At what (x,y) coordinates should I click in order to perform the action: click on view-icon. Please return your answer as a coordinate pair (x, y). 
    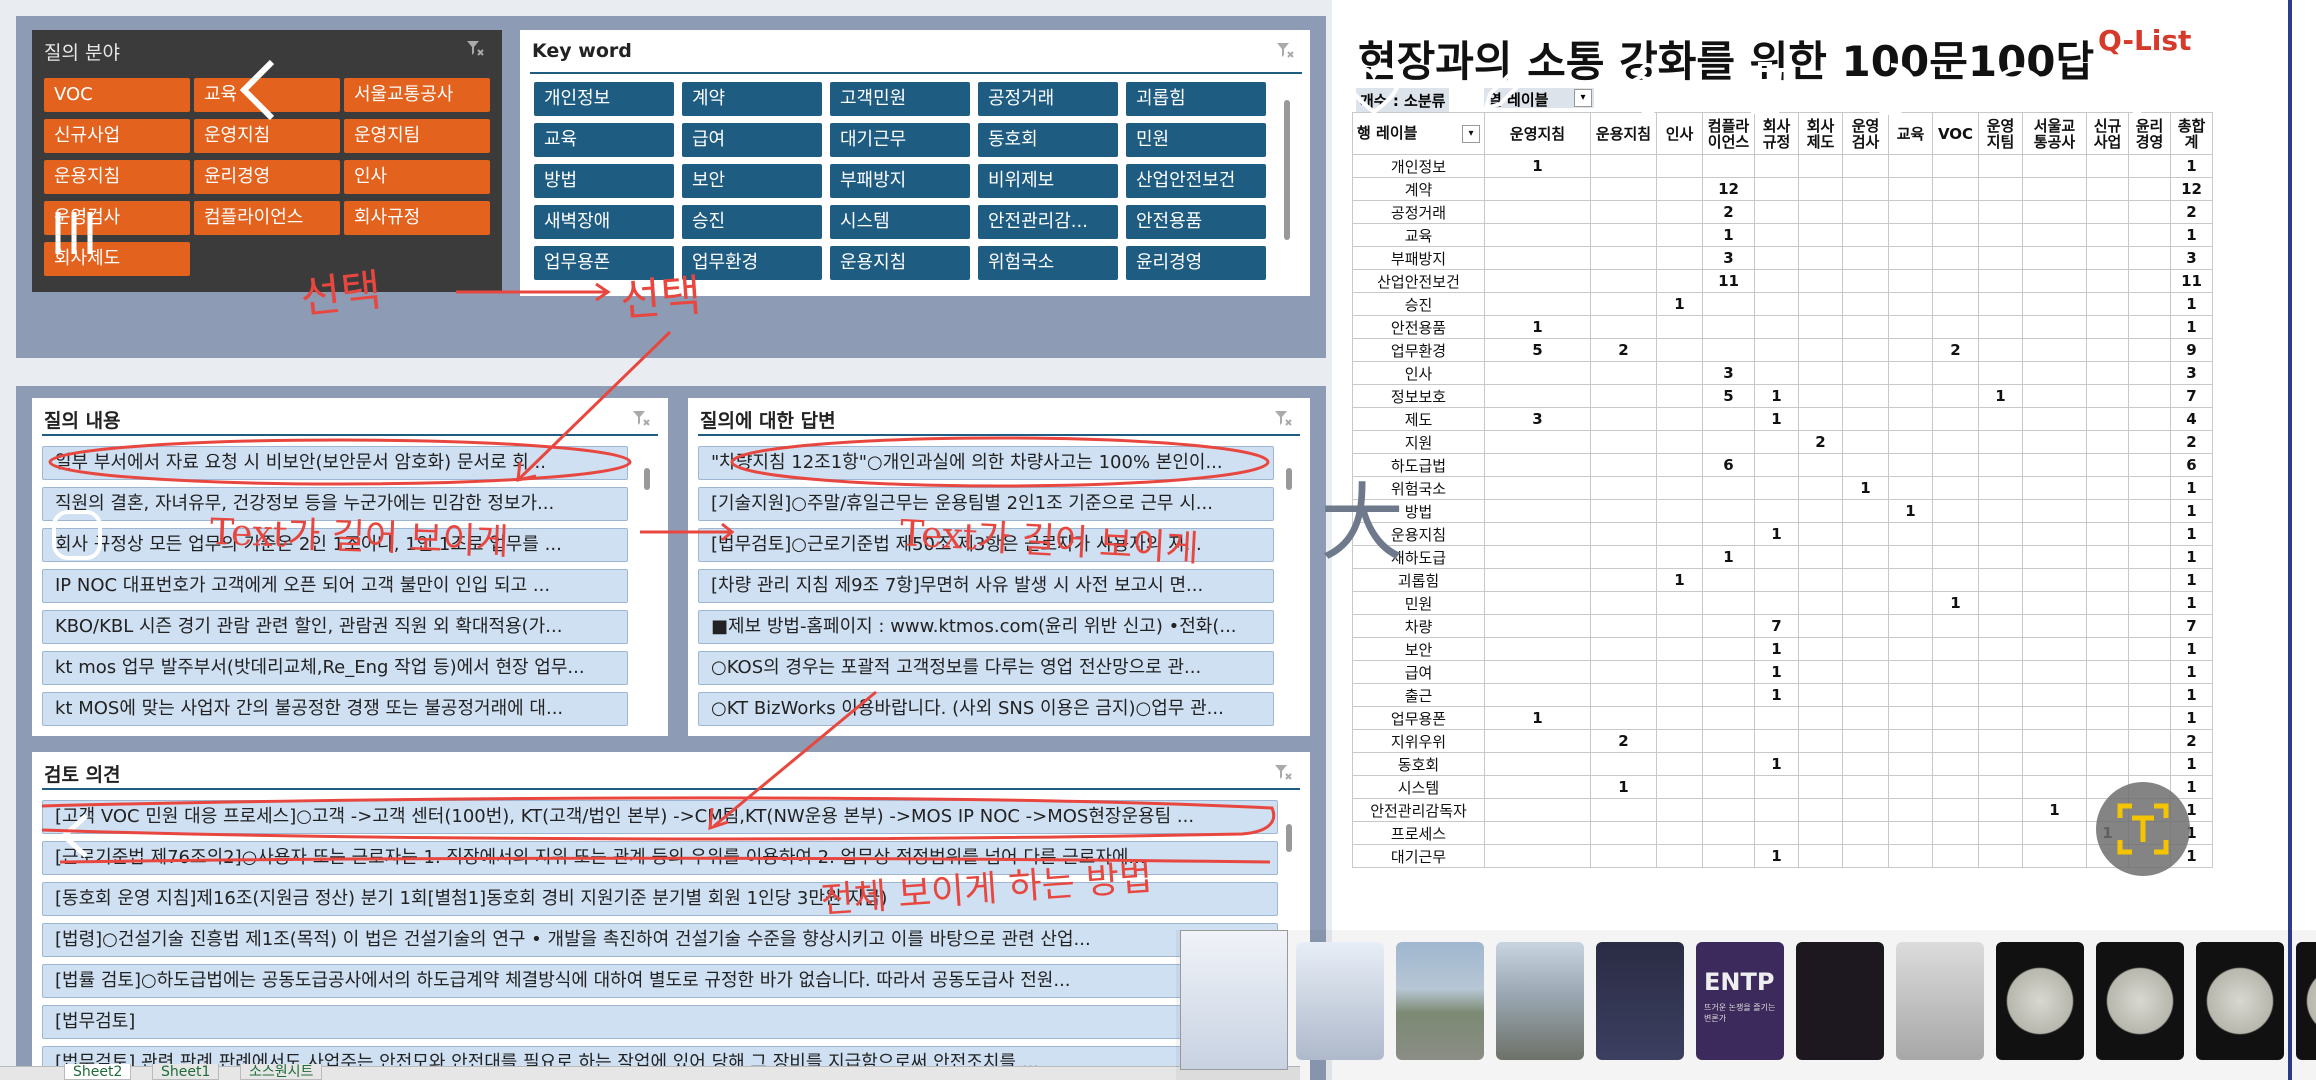
    Looking at the image, I should click on (2018, 89).